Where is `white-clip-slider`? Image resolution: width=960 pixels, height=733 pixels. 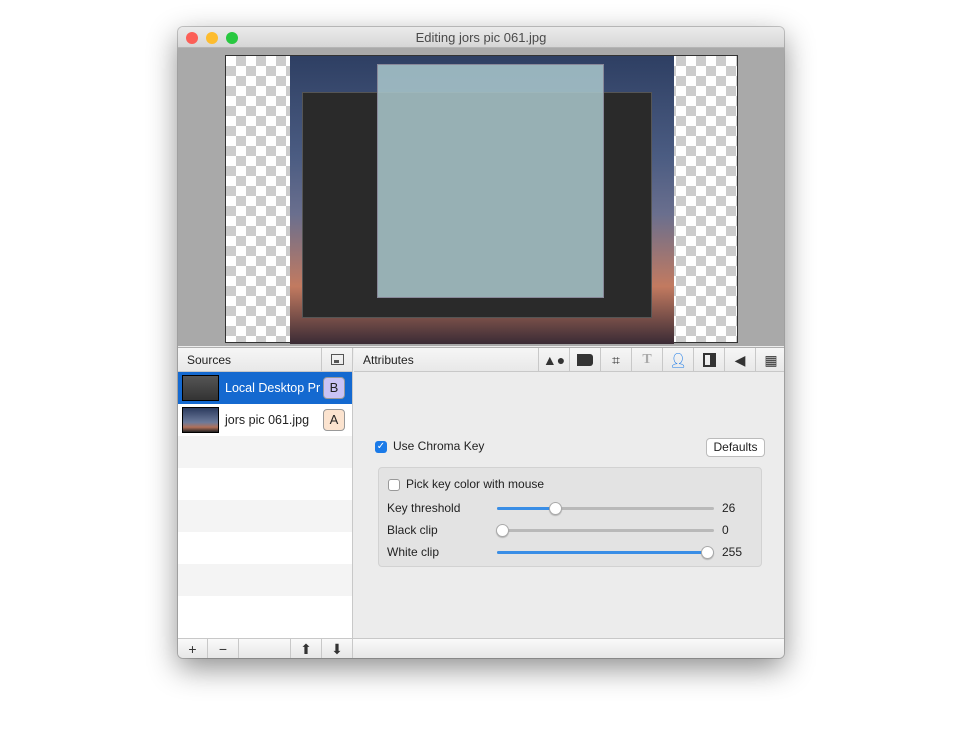 white-clip-slider is located at coordinates (605, 552).